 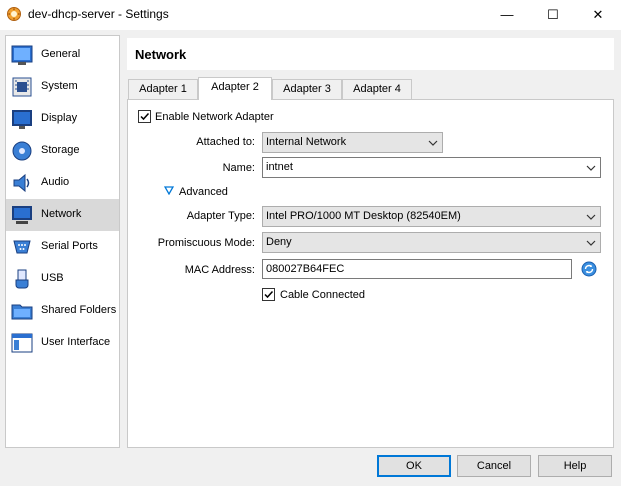 I want to click on enable-adapter-checkbox, so click(x=144, y=116).